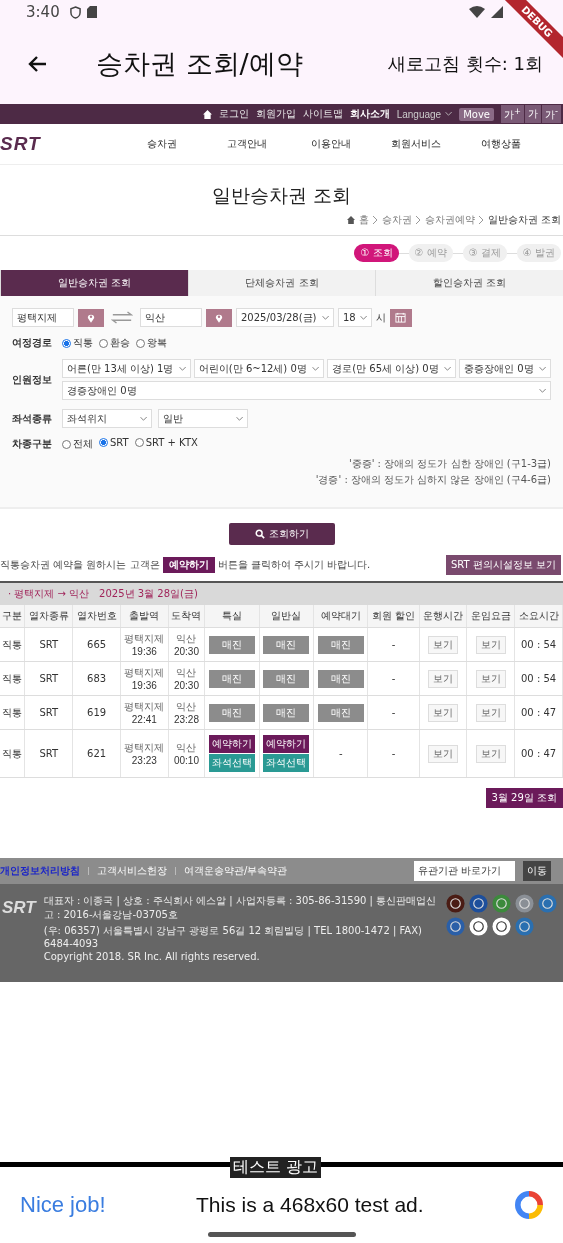 The image size is (563, 1243). What do you see at coordinates (12, 616) in the screenshot?
I see `column-header: 구분` at bounding box center [12, 616].